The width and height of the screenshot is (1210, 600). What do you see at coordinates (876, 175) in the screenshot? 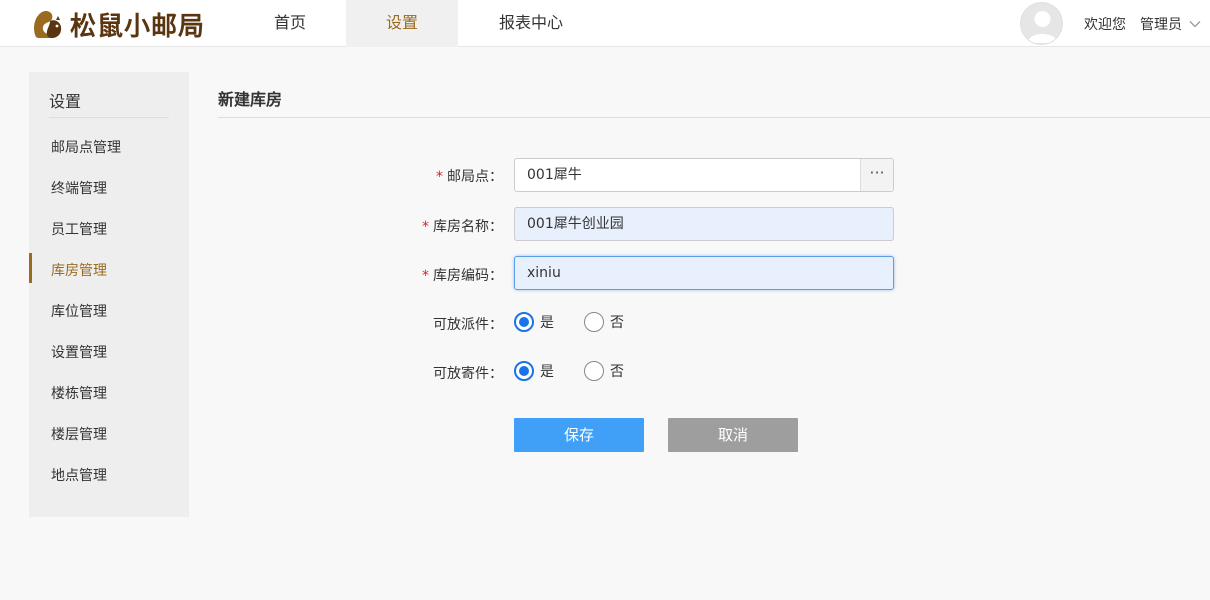
I see `more-options-icon: ···` at bounding box center [876, 175].